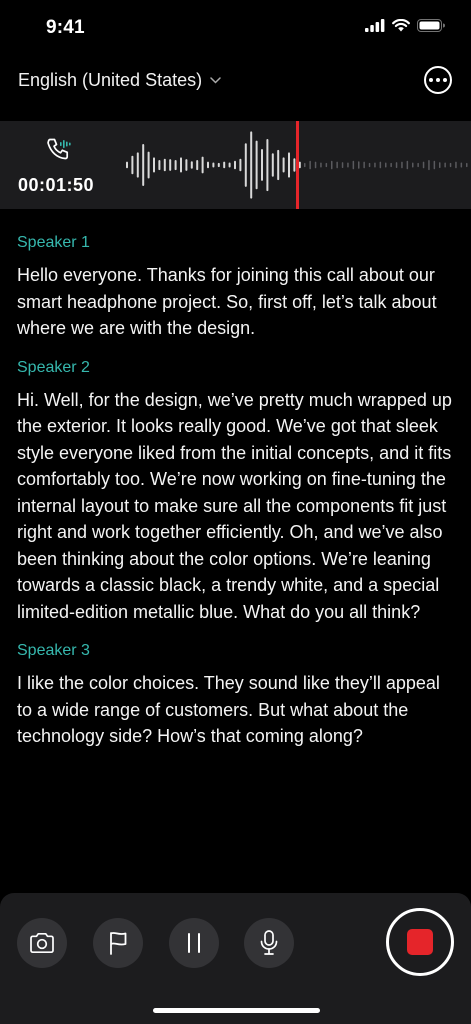 This screenshot has height=1024, width=471. What do you see at coordinates (118, 943) in the screenshot?
I see `flag-button` at bounding box center [118, 943].